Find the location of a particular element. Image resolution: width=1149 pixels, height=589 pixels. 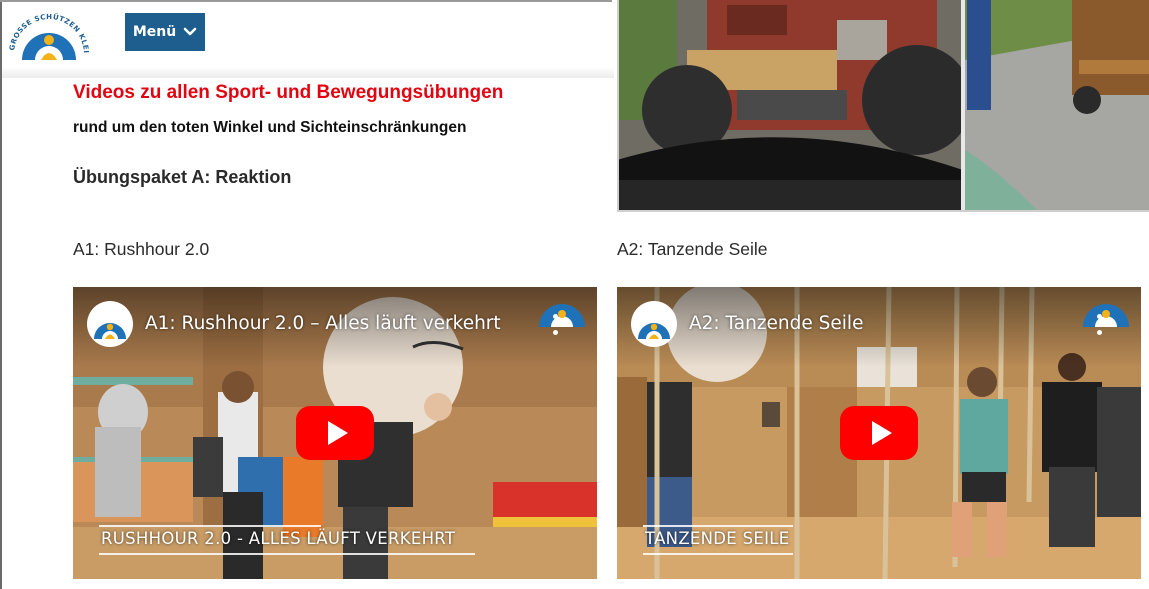

package-heading: Übungspaket A: Reaktion is located at coordinates (182, 177).